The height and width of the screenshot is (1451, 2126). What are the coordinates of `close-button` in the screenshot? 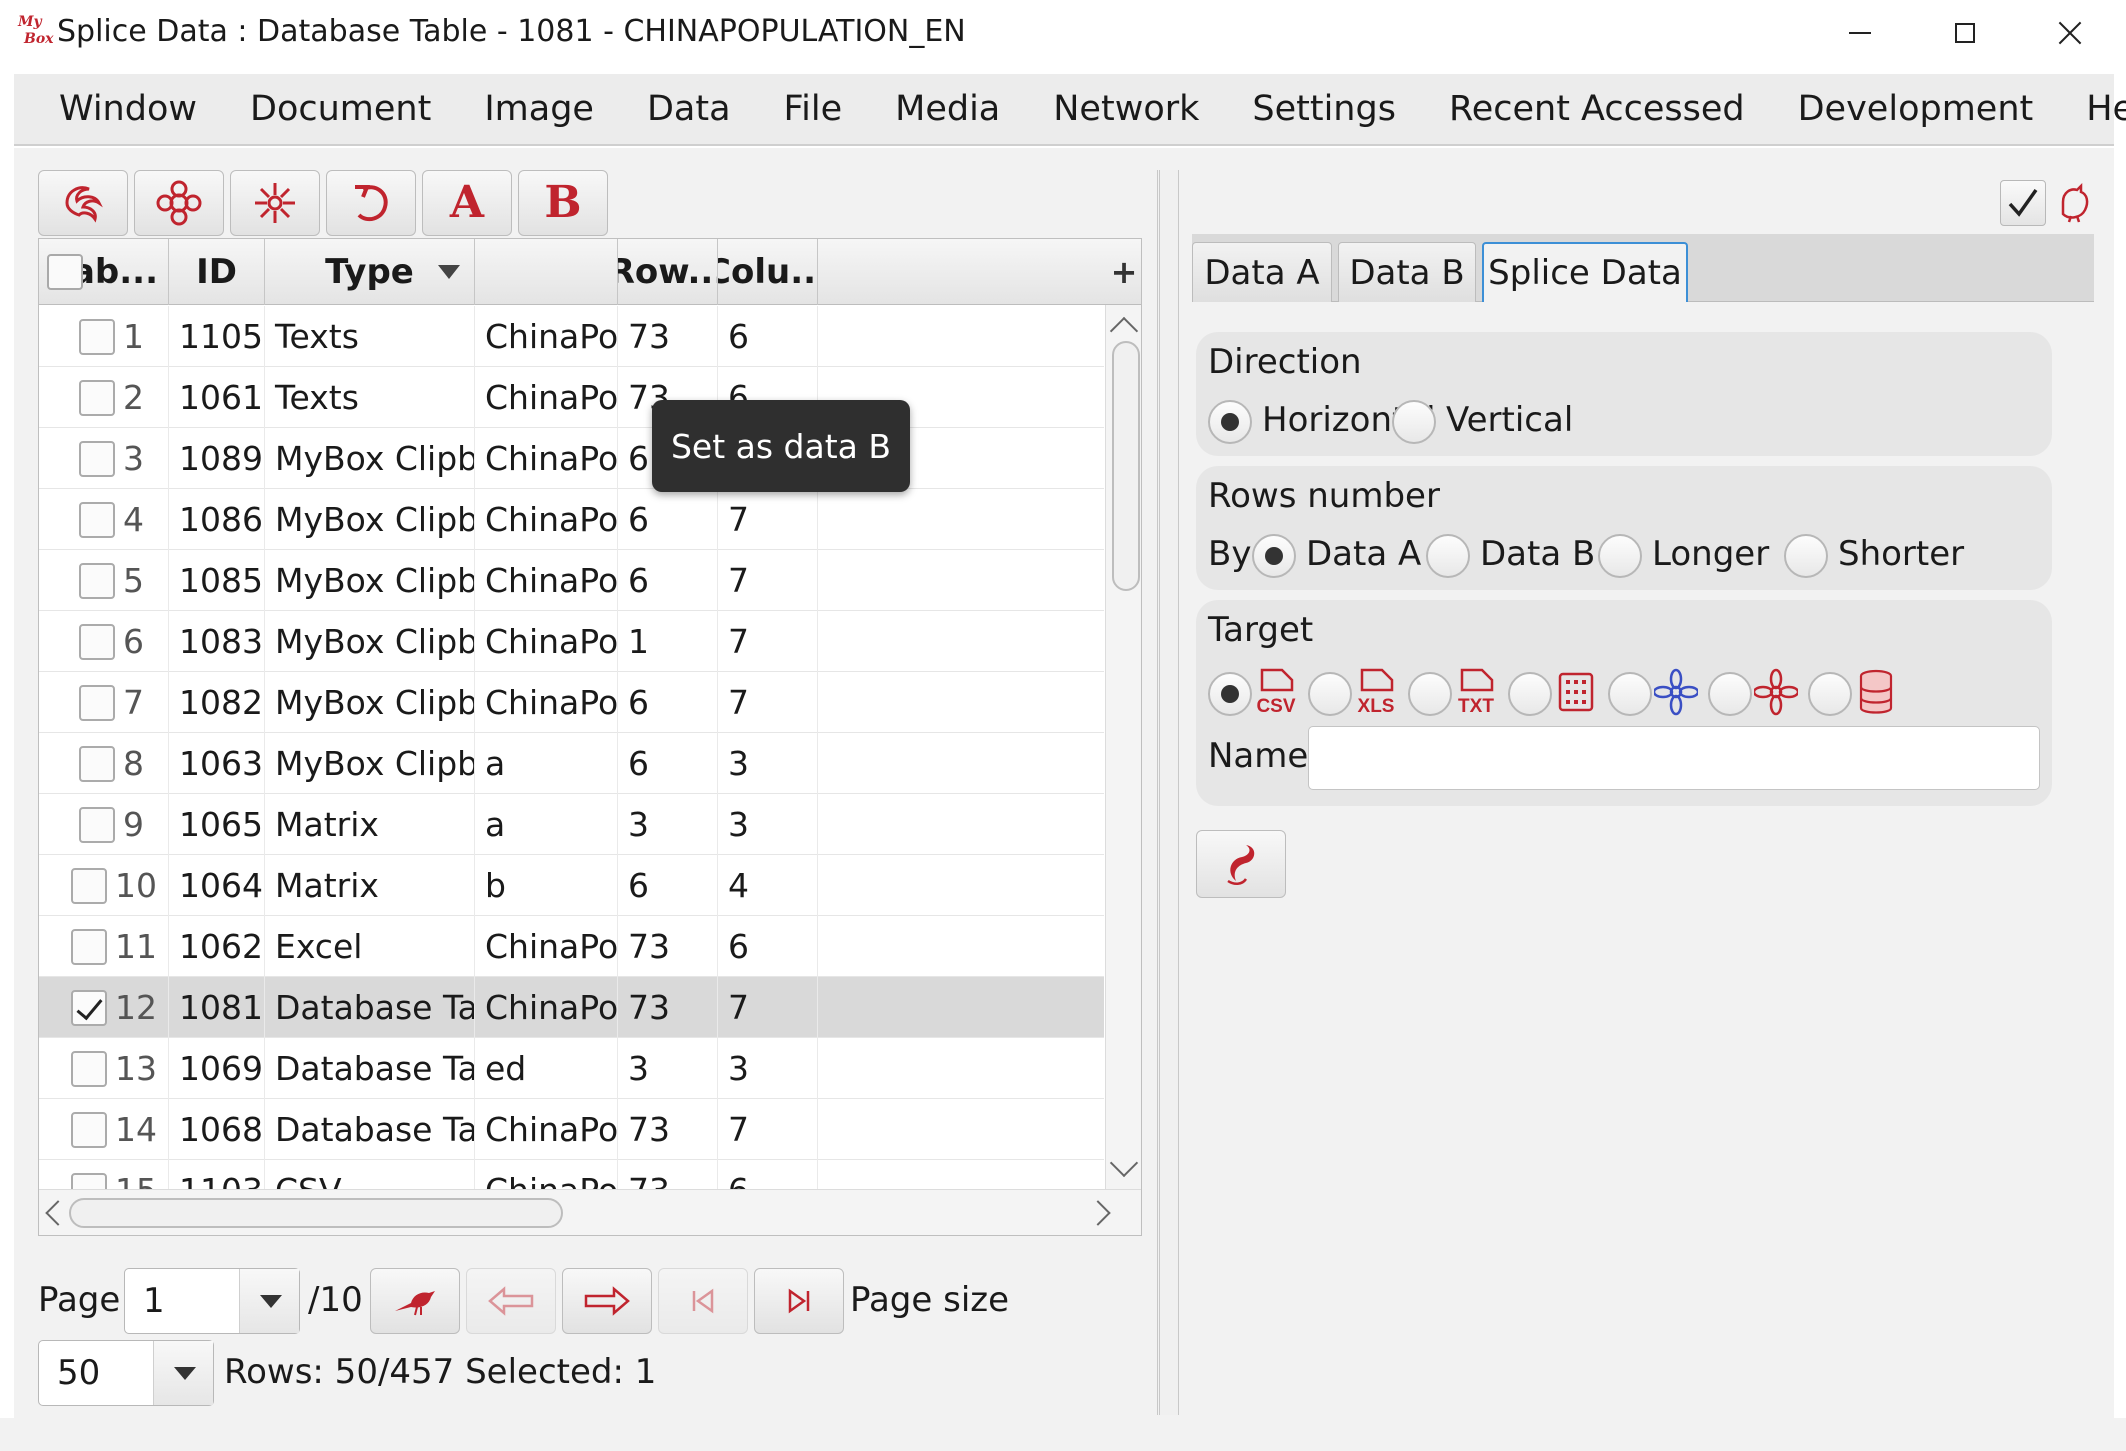 It's located at (2070, 33).